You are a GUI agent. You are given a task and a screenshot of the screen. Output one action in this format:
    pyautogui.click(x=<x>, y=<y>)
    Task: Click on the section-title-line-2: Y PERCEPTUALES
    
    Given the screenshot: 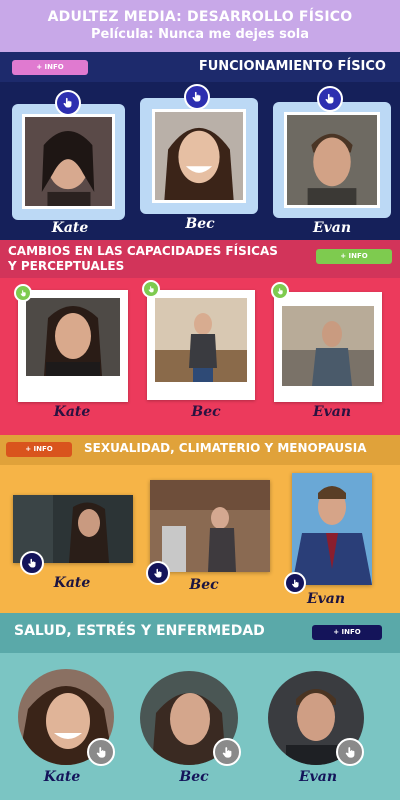 What is the action you would take?
    pyautogui.click(x=66, y=266)
    